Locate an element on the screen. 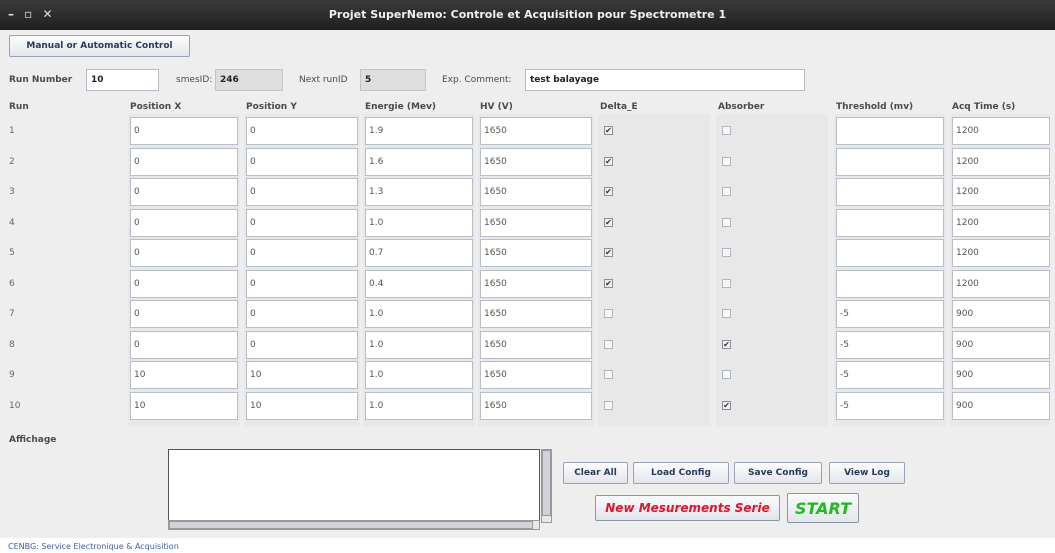  mode-control-button: Manual or Automatic Control is located at coordinates (99, 46).